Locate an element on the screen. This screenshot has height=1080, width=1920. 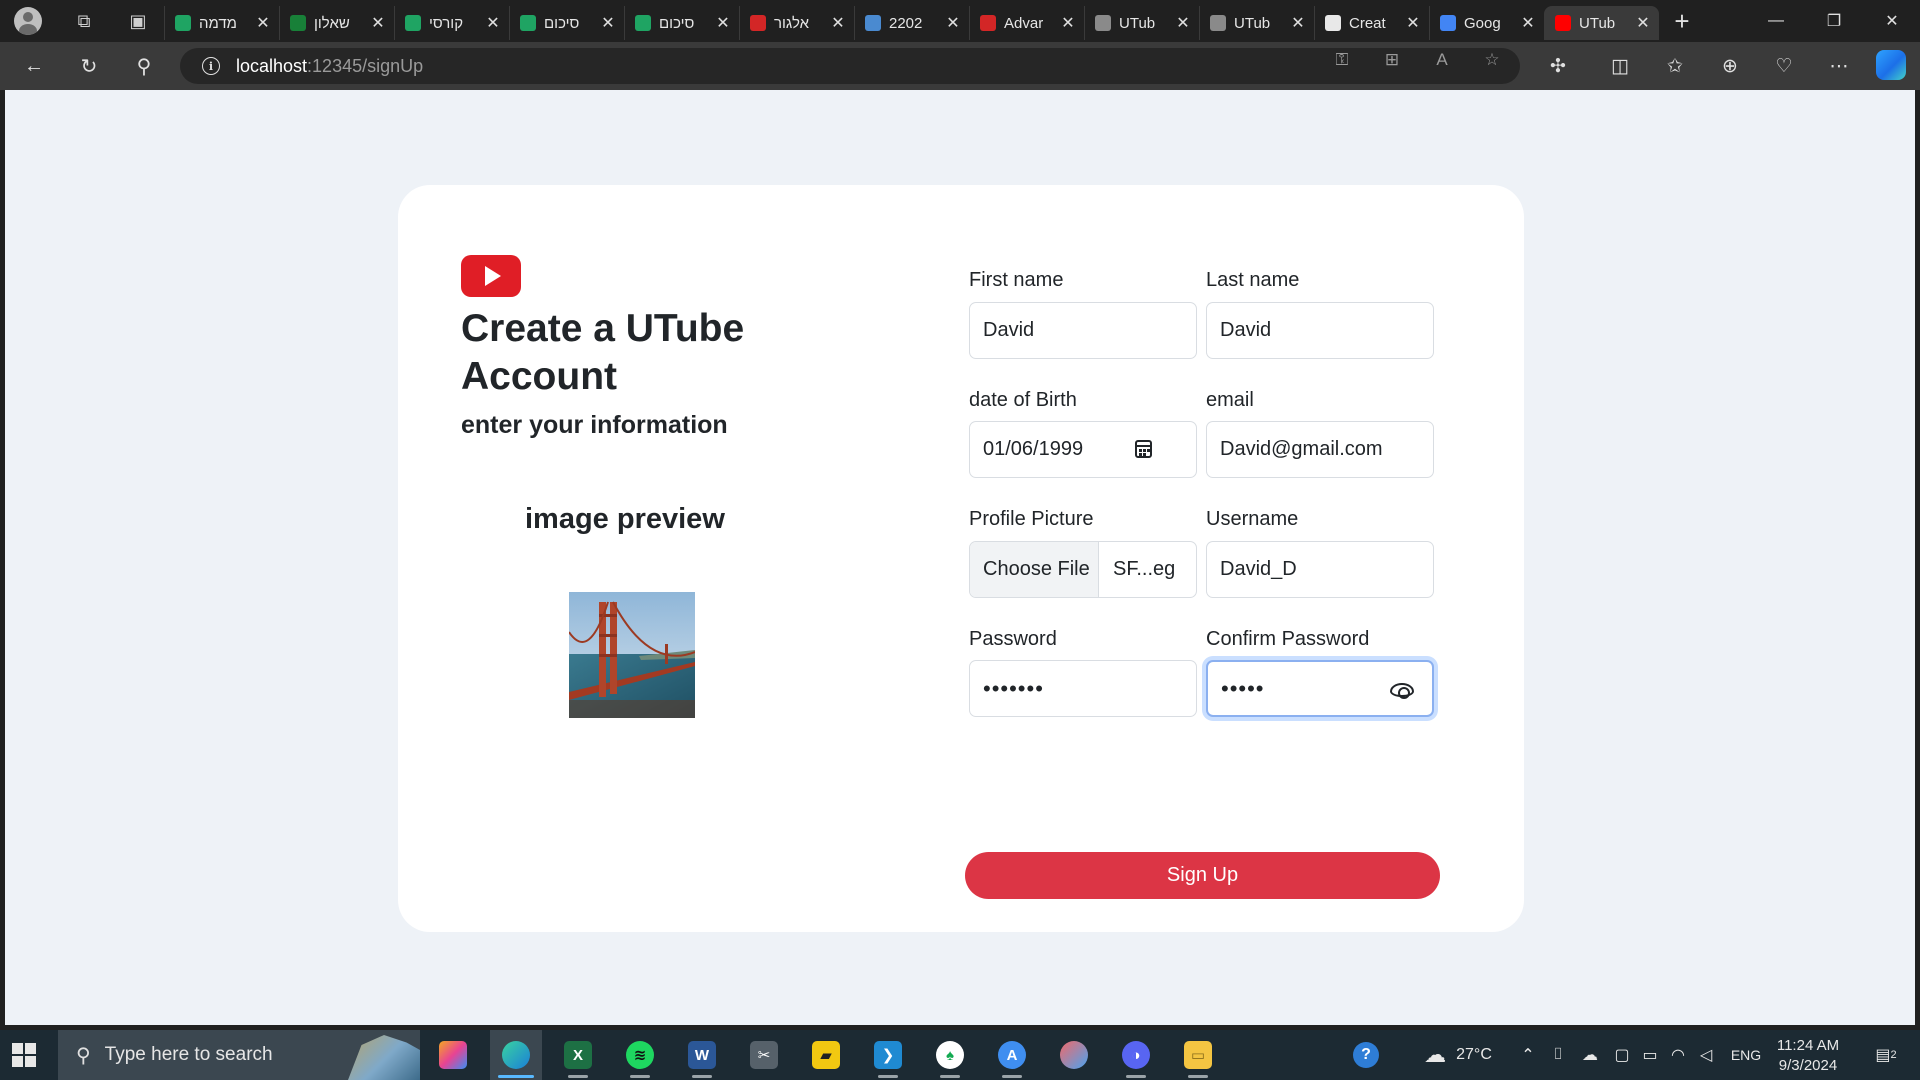
snipping-tool-app: ✂ is located at coordinates (764, 1055).